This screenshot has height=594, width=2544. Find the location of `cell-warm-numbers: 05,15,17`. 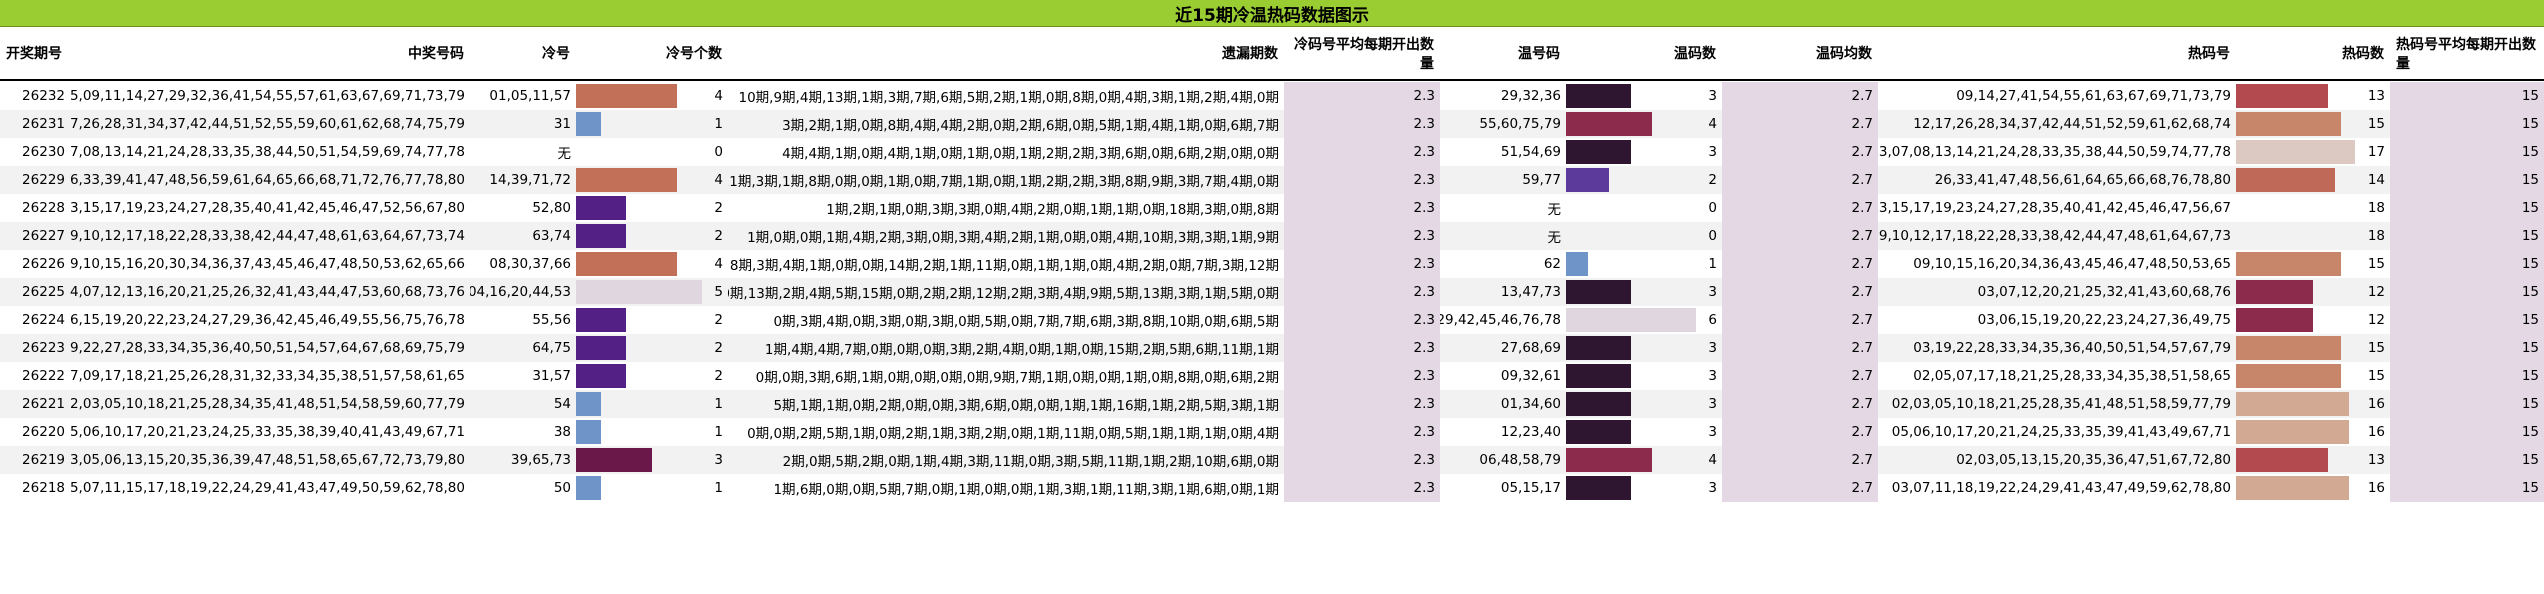

cell-warm-numbers: 05,15,17 is located at coordinates (1503, 488).